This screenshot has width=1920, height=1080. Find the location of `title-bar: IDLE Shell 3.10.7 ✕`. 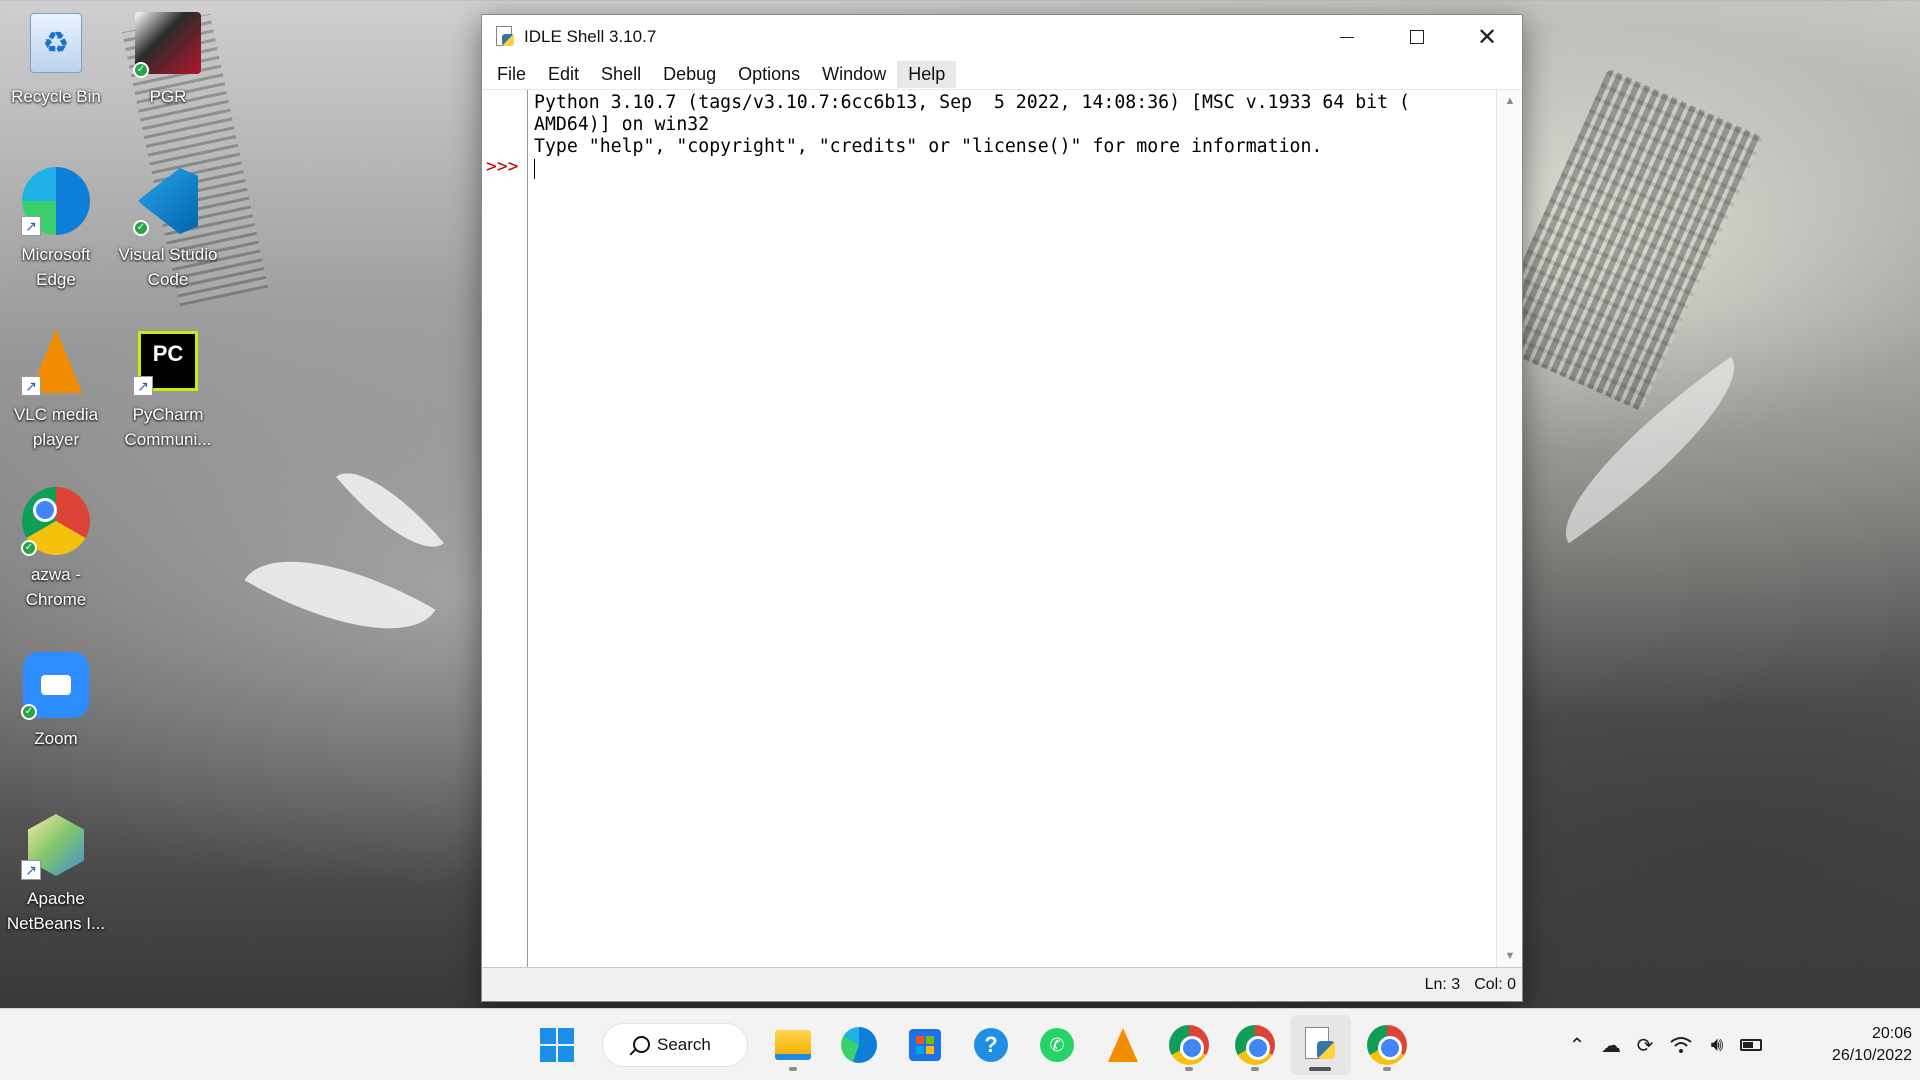

title-bar: IDLE Shell 3.10.7 ✕ is located at coordinates (1002, 37).